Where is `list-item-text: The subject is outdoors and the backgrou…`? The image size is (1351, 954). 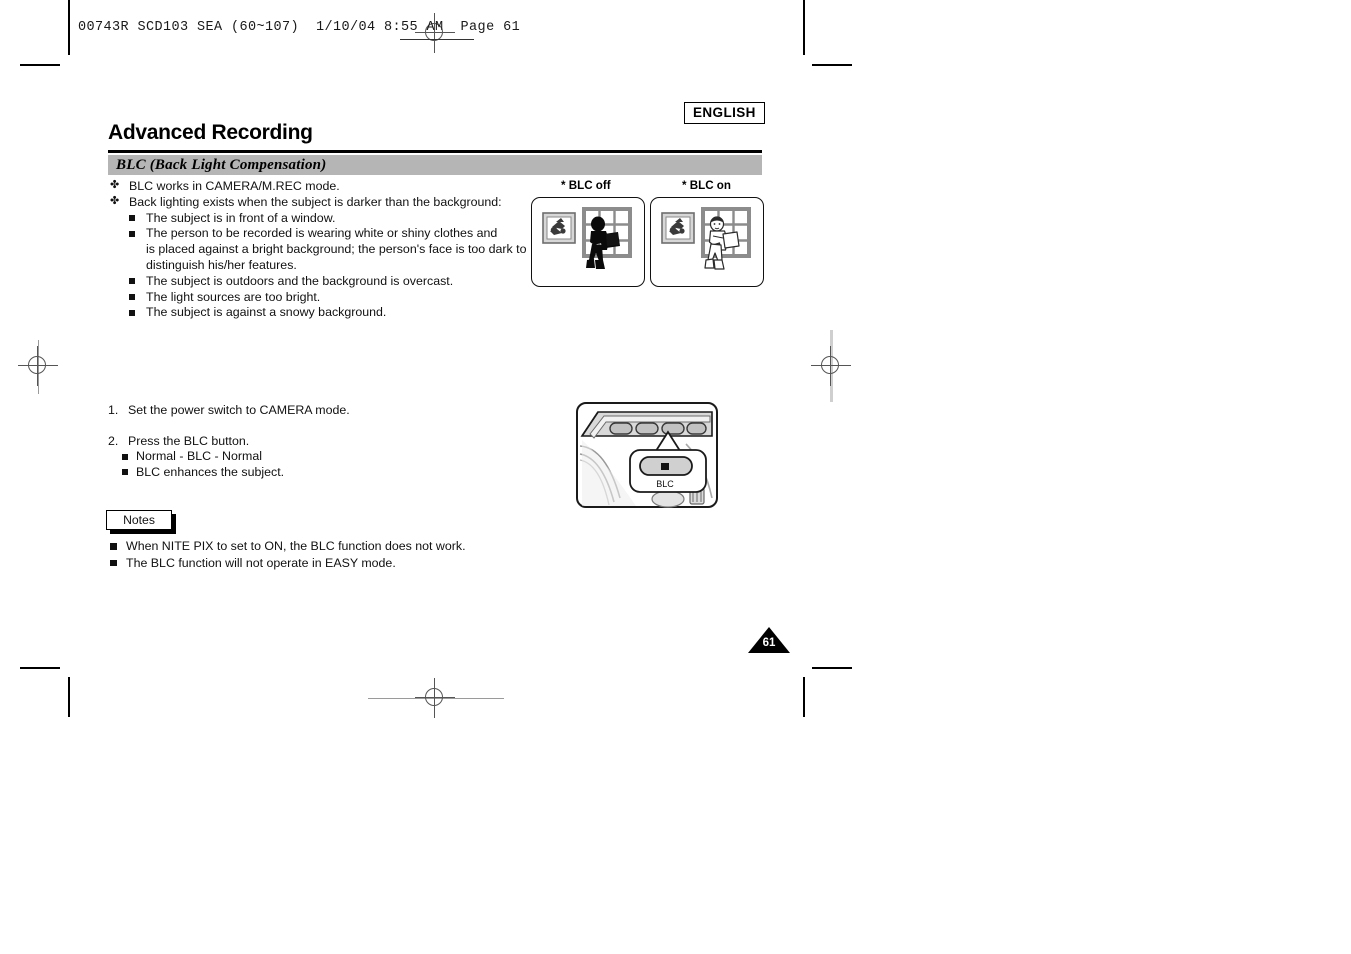 list-item-text: The subject is outdoors and the backgrou… is located at coordinates (300, 280).